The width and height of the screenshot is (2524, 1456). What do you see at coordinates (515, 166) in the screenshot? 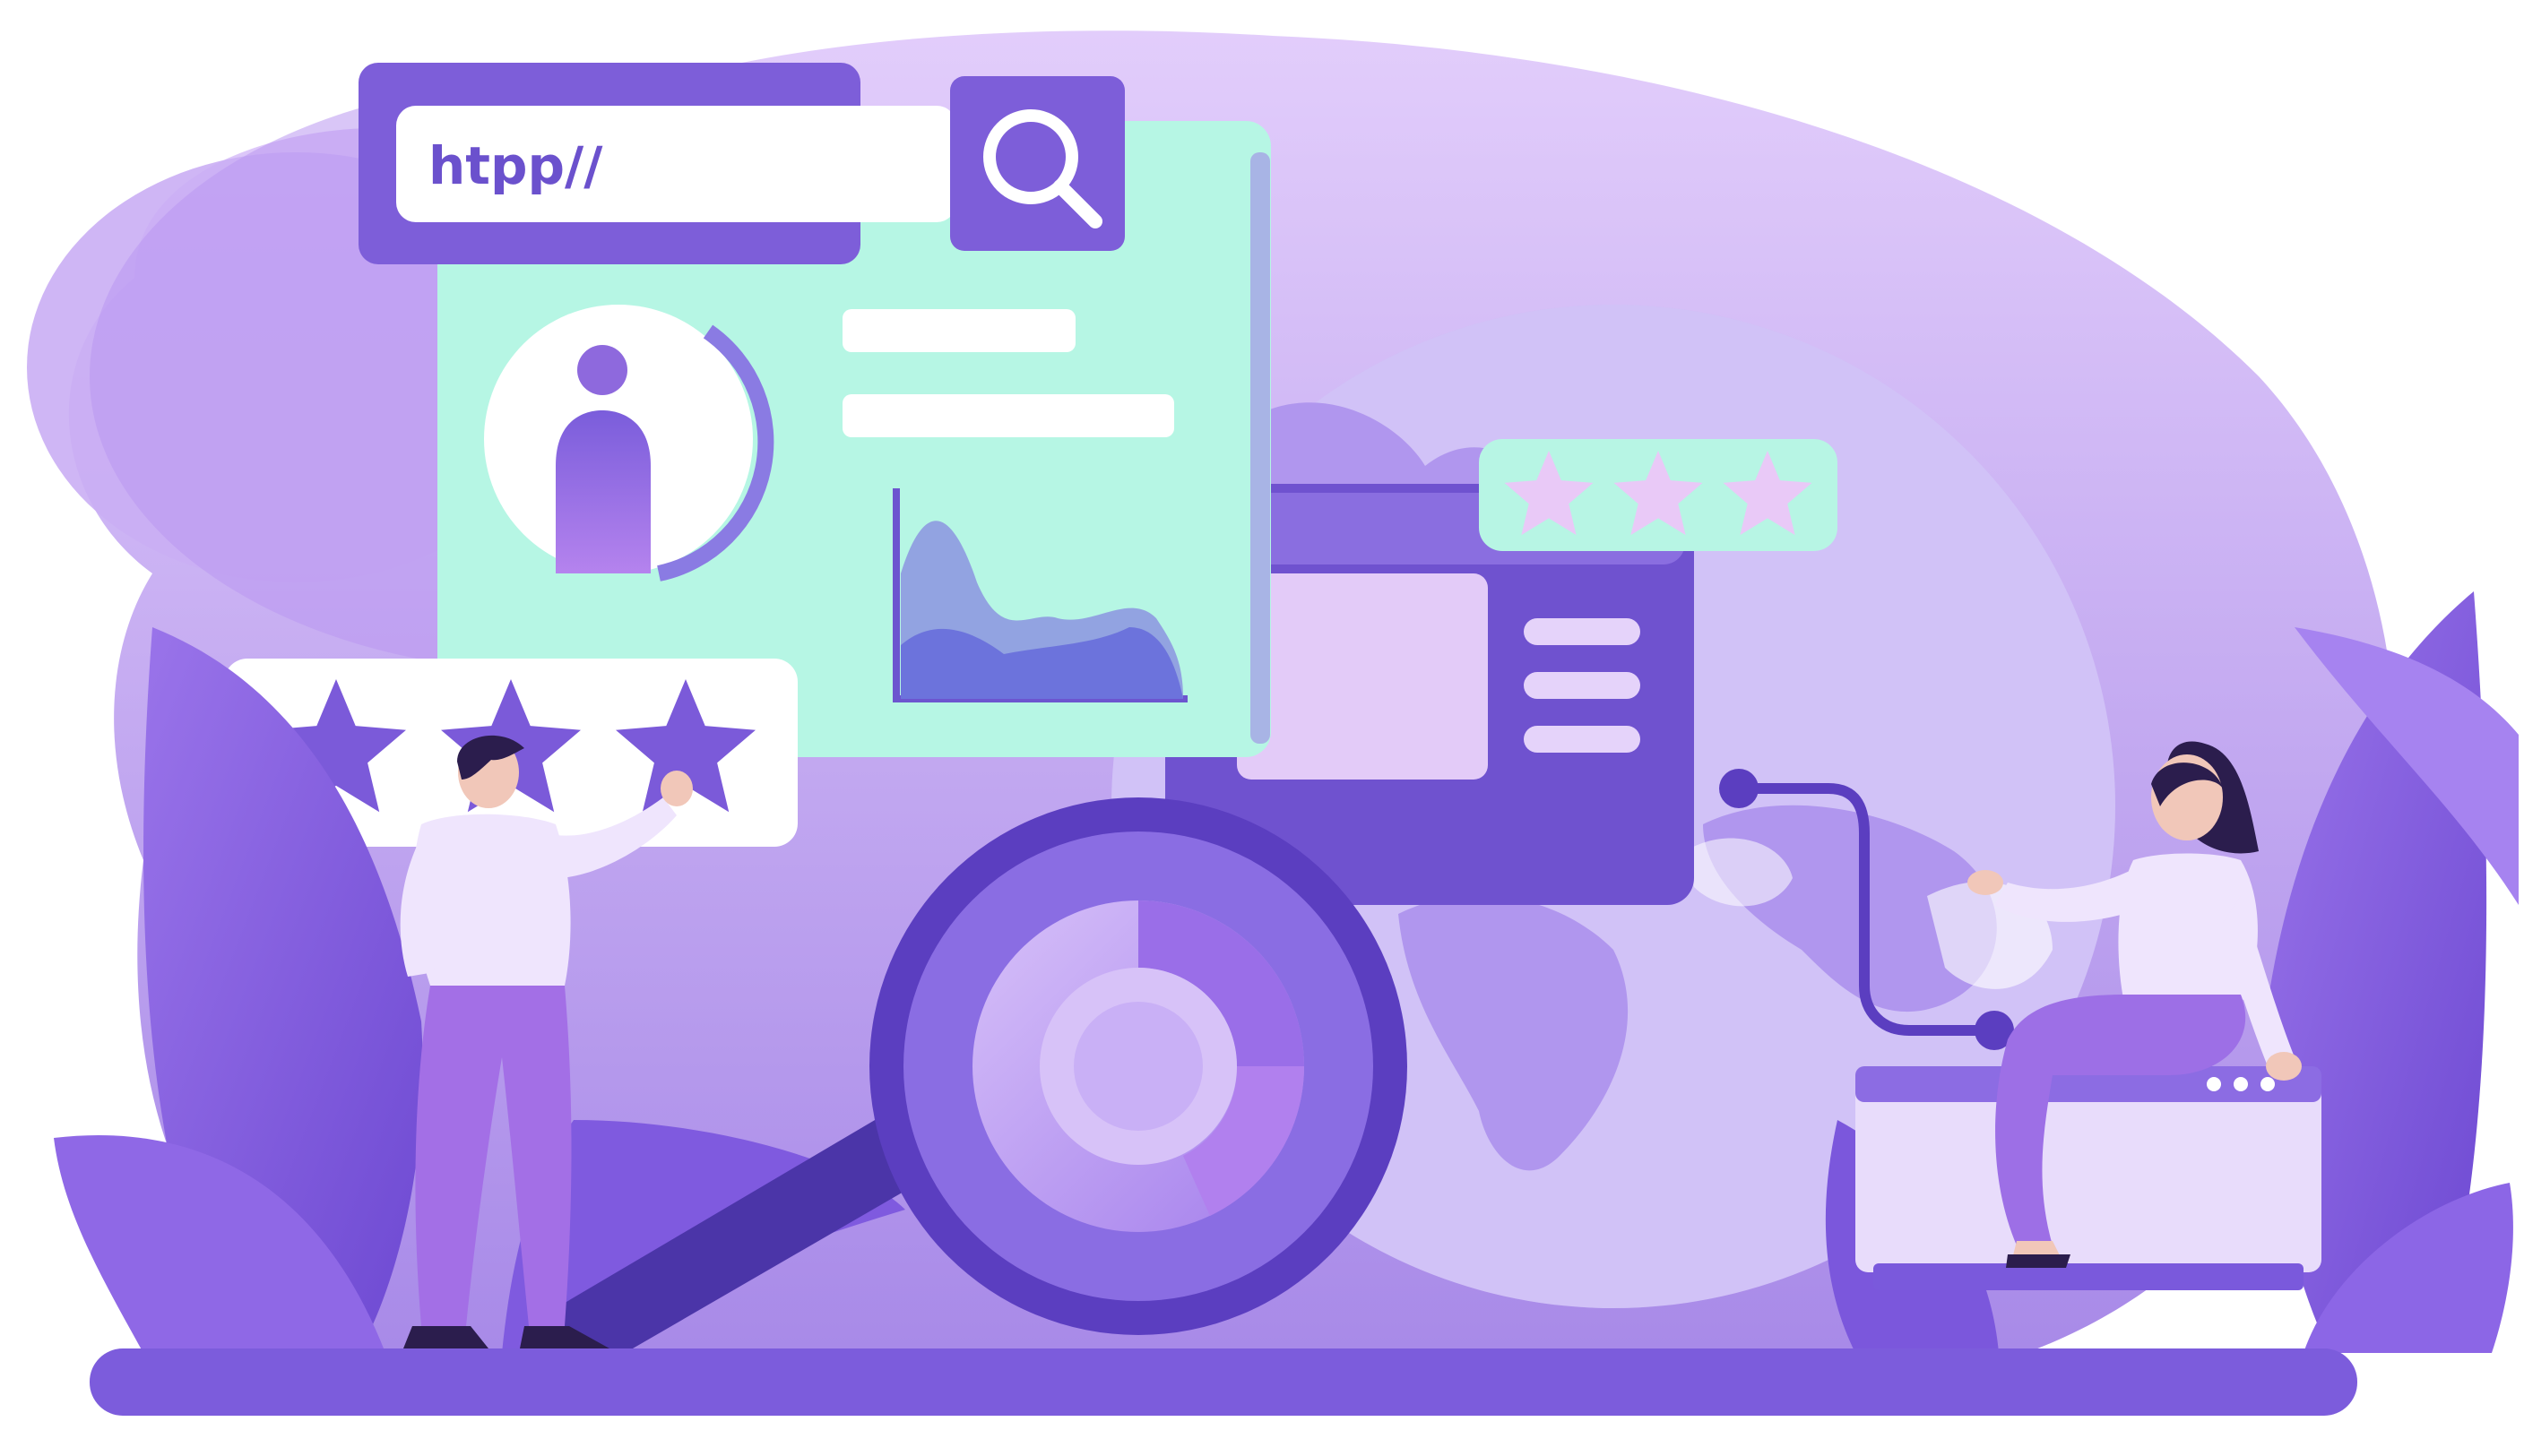
I see `url-input-text: htpp//` at bounding box center [515, 166].